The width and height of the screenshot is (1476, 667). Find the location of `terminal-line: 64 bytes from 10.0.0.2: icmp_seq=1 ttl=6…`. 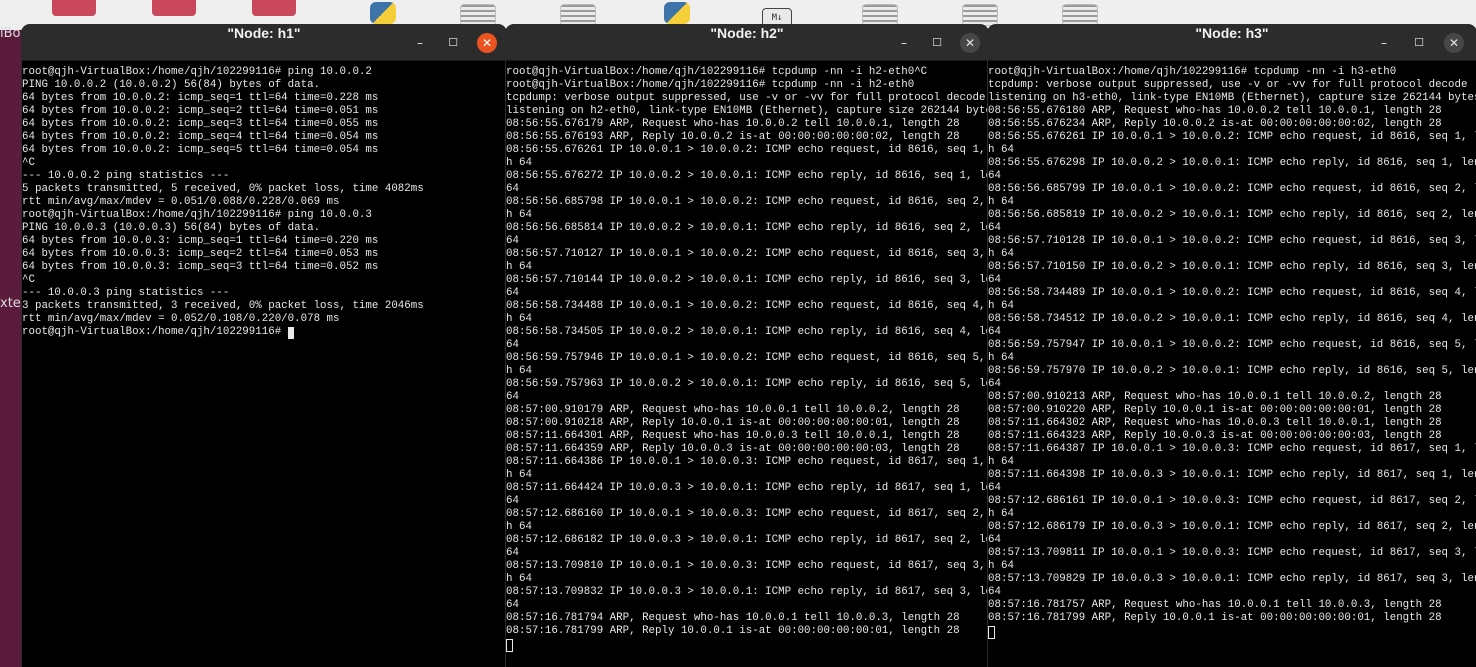

terminal-line: 64 bytes from 10.0.0.2: icmp_seq=1 ttl=6… is located at coordinates (200, 98).